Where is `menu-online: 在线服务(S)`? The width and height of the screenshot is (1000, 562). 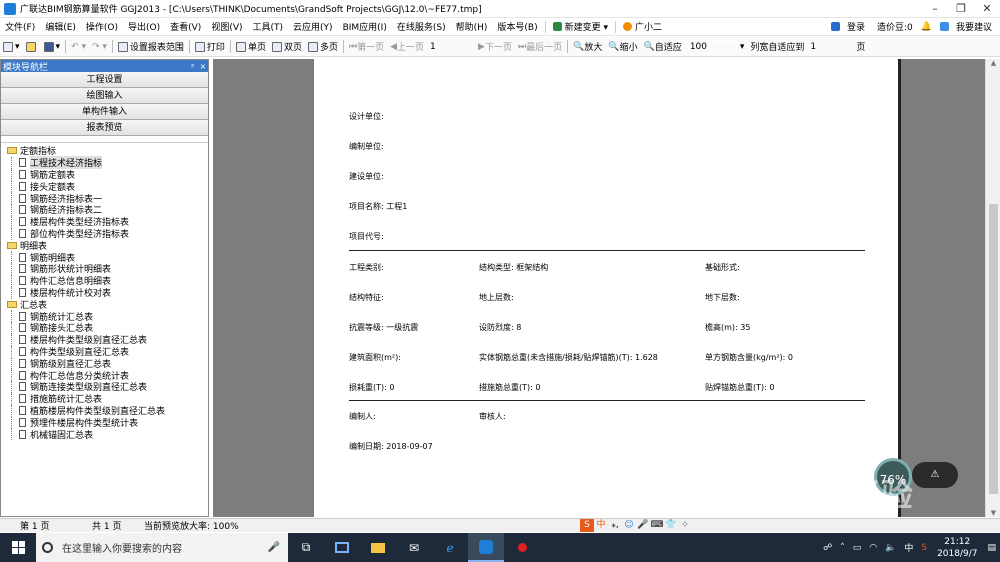 menu-online: 在线服务(S) is located at coordinates (421, 26).